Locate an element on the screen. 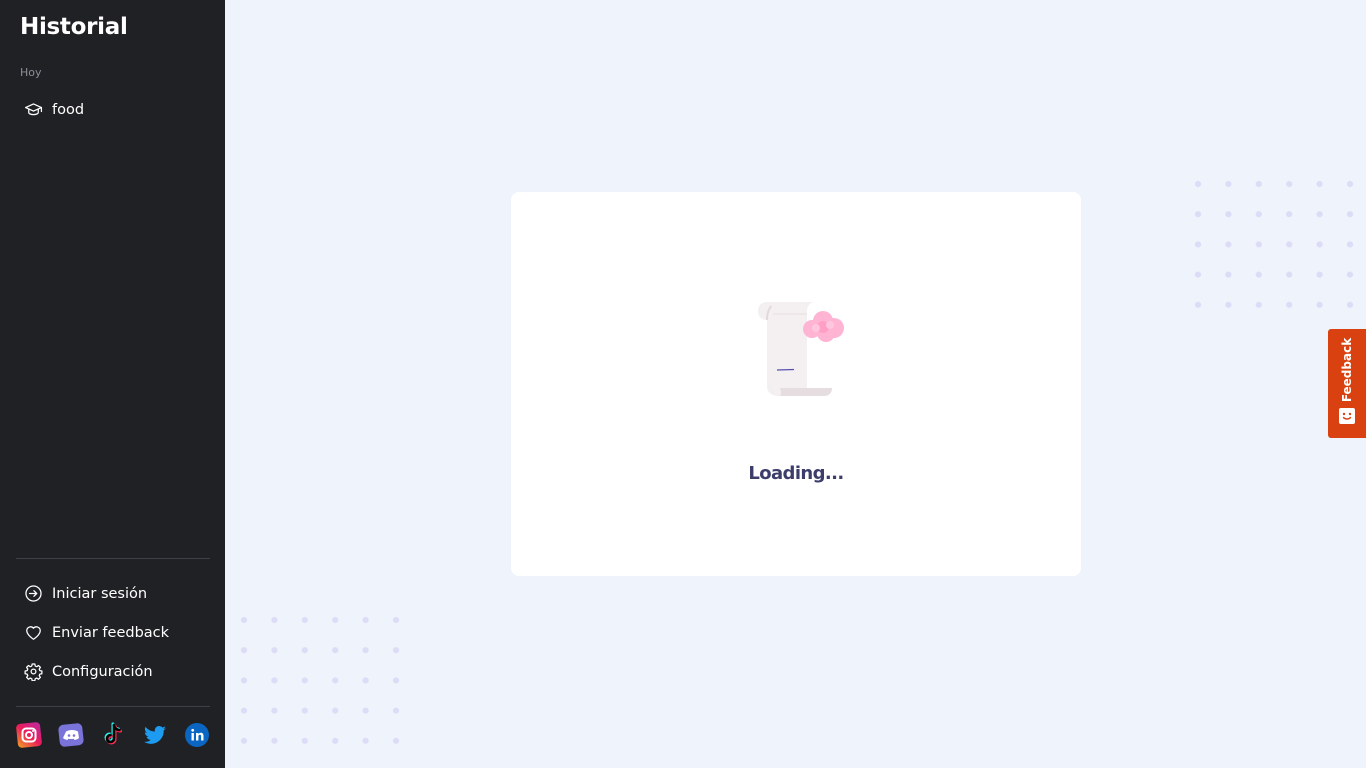 The width and height of the screenshot is (1366, 768). twitter-icon is located at coordinates (155, 735).